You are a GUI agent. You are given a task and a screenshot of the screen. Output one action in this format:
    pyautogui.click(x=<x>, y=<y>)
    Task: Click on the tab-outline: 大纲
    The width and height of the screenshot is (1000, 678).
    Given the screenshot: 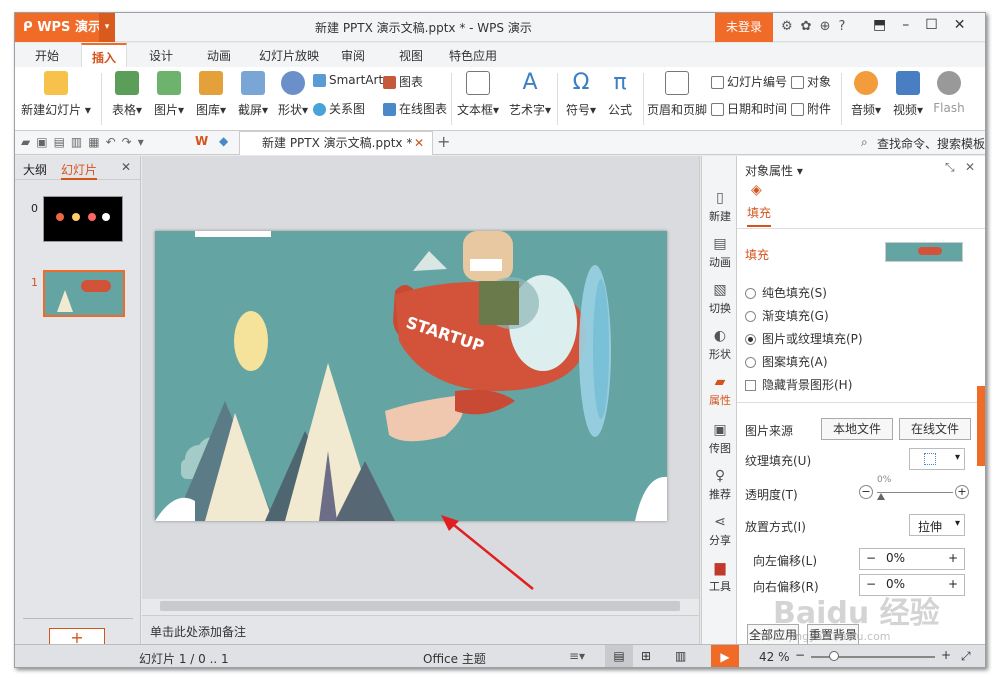 What is the action you would take?
    pyautogui.click(x=35, y=169)
    